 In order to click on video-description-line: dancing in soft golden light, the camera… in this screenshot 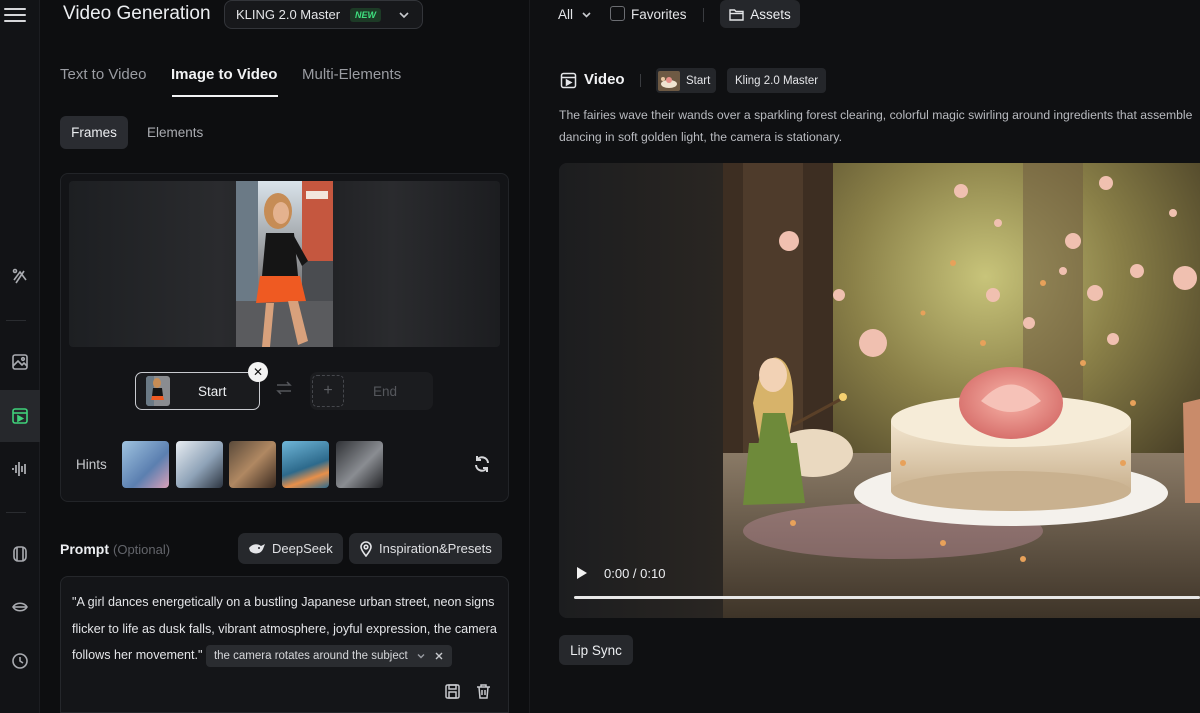, I will do `click(700, 136)`.